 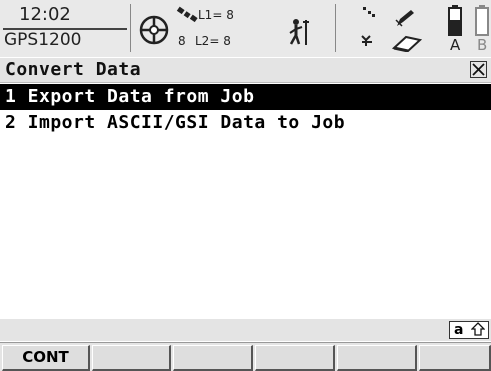 I want to click on input-mode-bar: a, so click(x=245, y=330).